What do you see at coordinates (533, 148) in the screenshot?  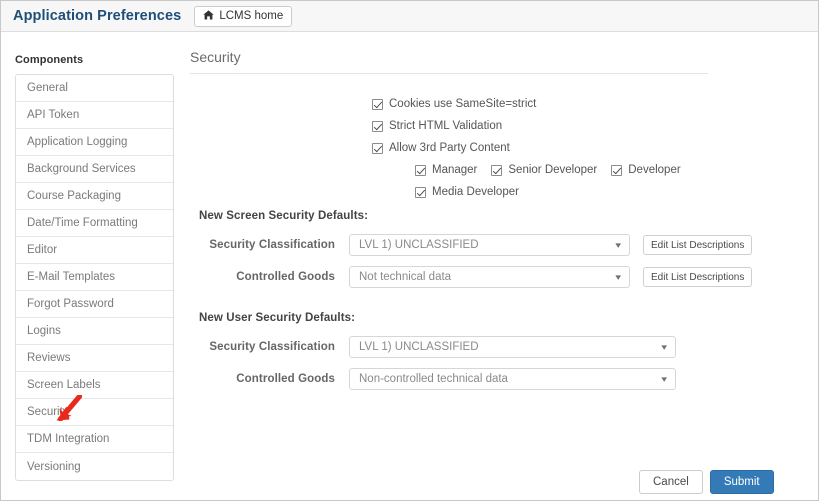 I see `checkbox-row-third-party: Allow 3rd Party Content` at bounding box center [533, 148].